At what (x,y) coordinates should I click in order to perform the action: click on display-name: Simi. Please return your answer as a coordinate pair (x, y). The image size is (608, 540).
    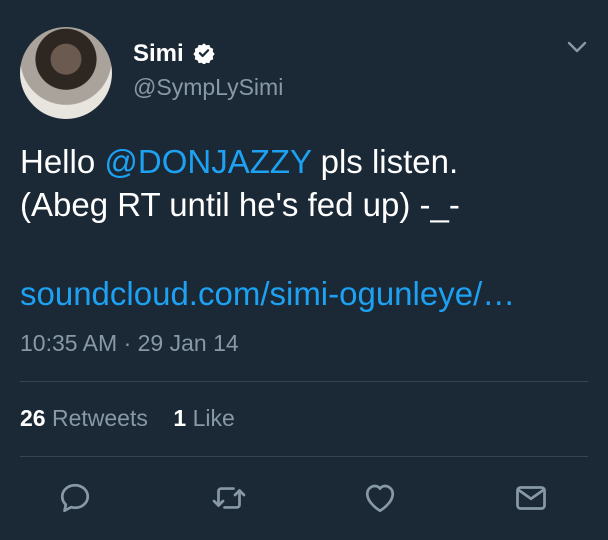
    Looking at the image, I should click on (158, 54).